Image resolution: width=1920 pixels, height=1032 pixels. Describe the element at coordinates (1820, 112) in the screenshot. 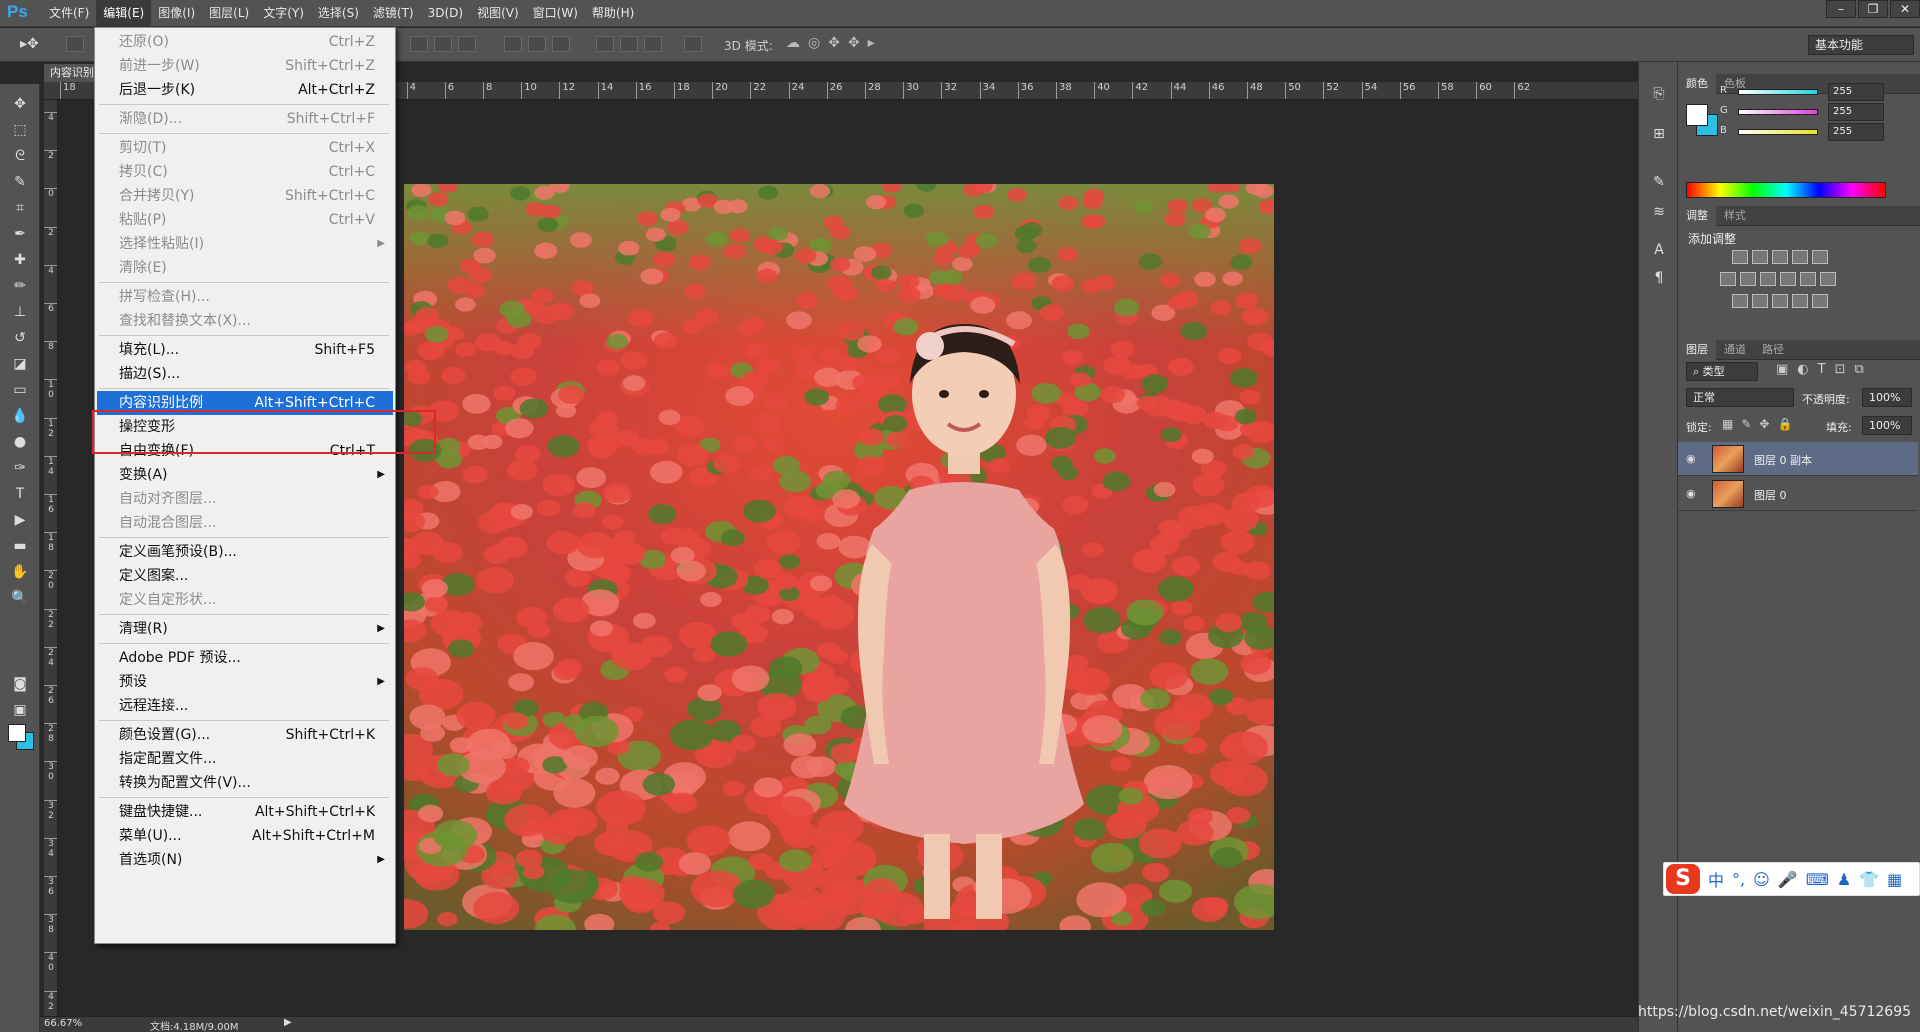

I see `color-slider-g: G 255` at that location.